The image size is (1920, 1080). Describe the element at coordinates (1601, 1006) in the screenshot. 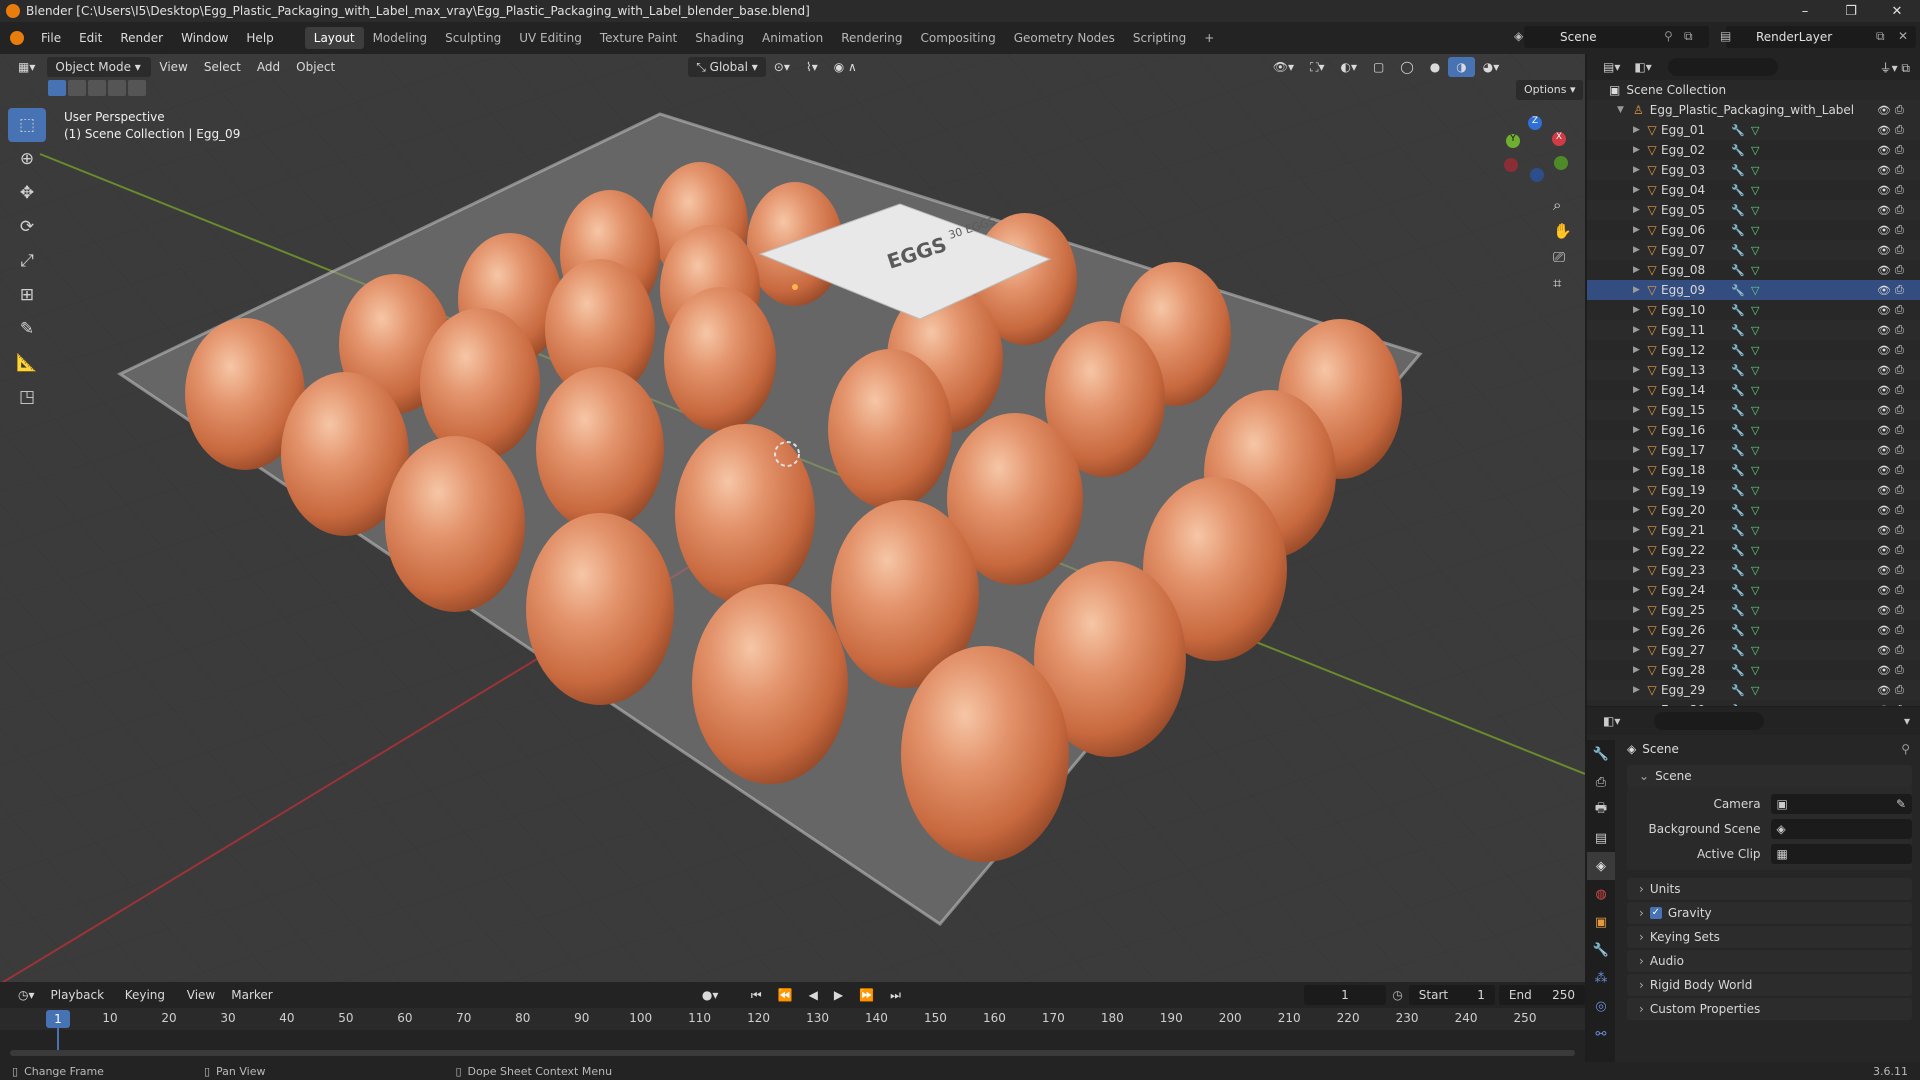

I see `physics-tab-icon: ◎` at that location.